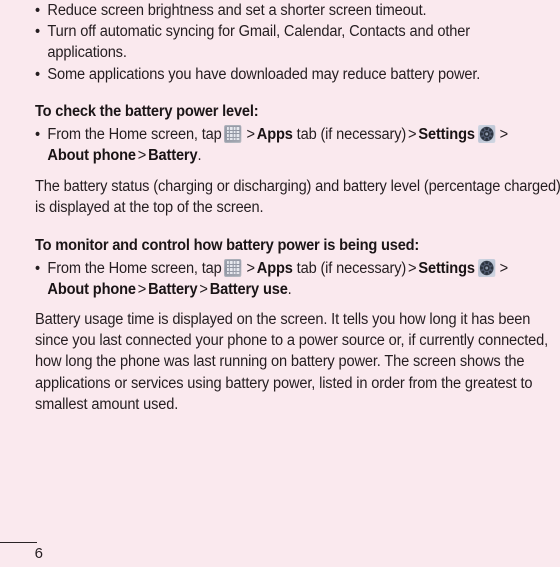  What do you see at coordinates (147, 111) in the screenshot?
I see `section-heading-check-battery: To check the battery power level:` at bounding box center [147, 111].